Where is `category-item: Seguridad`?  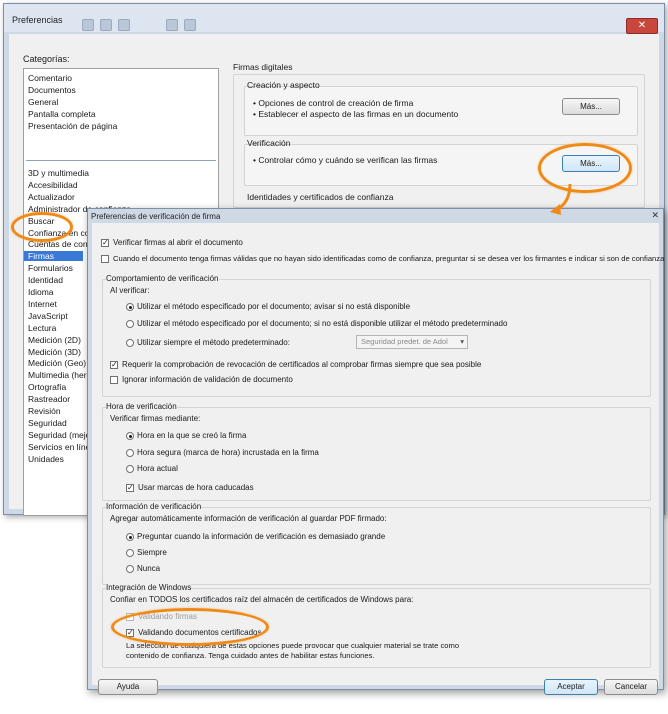 category-item: Seguridad is located at coordinates (47, 423).